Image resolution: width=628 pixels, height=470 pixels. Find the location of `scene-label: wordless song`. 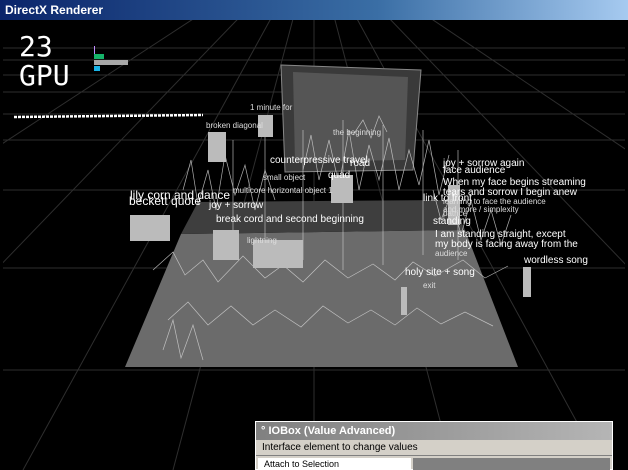

scene-label: wordless song is located at coordinates (556, 260).